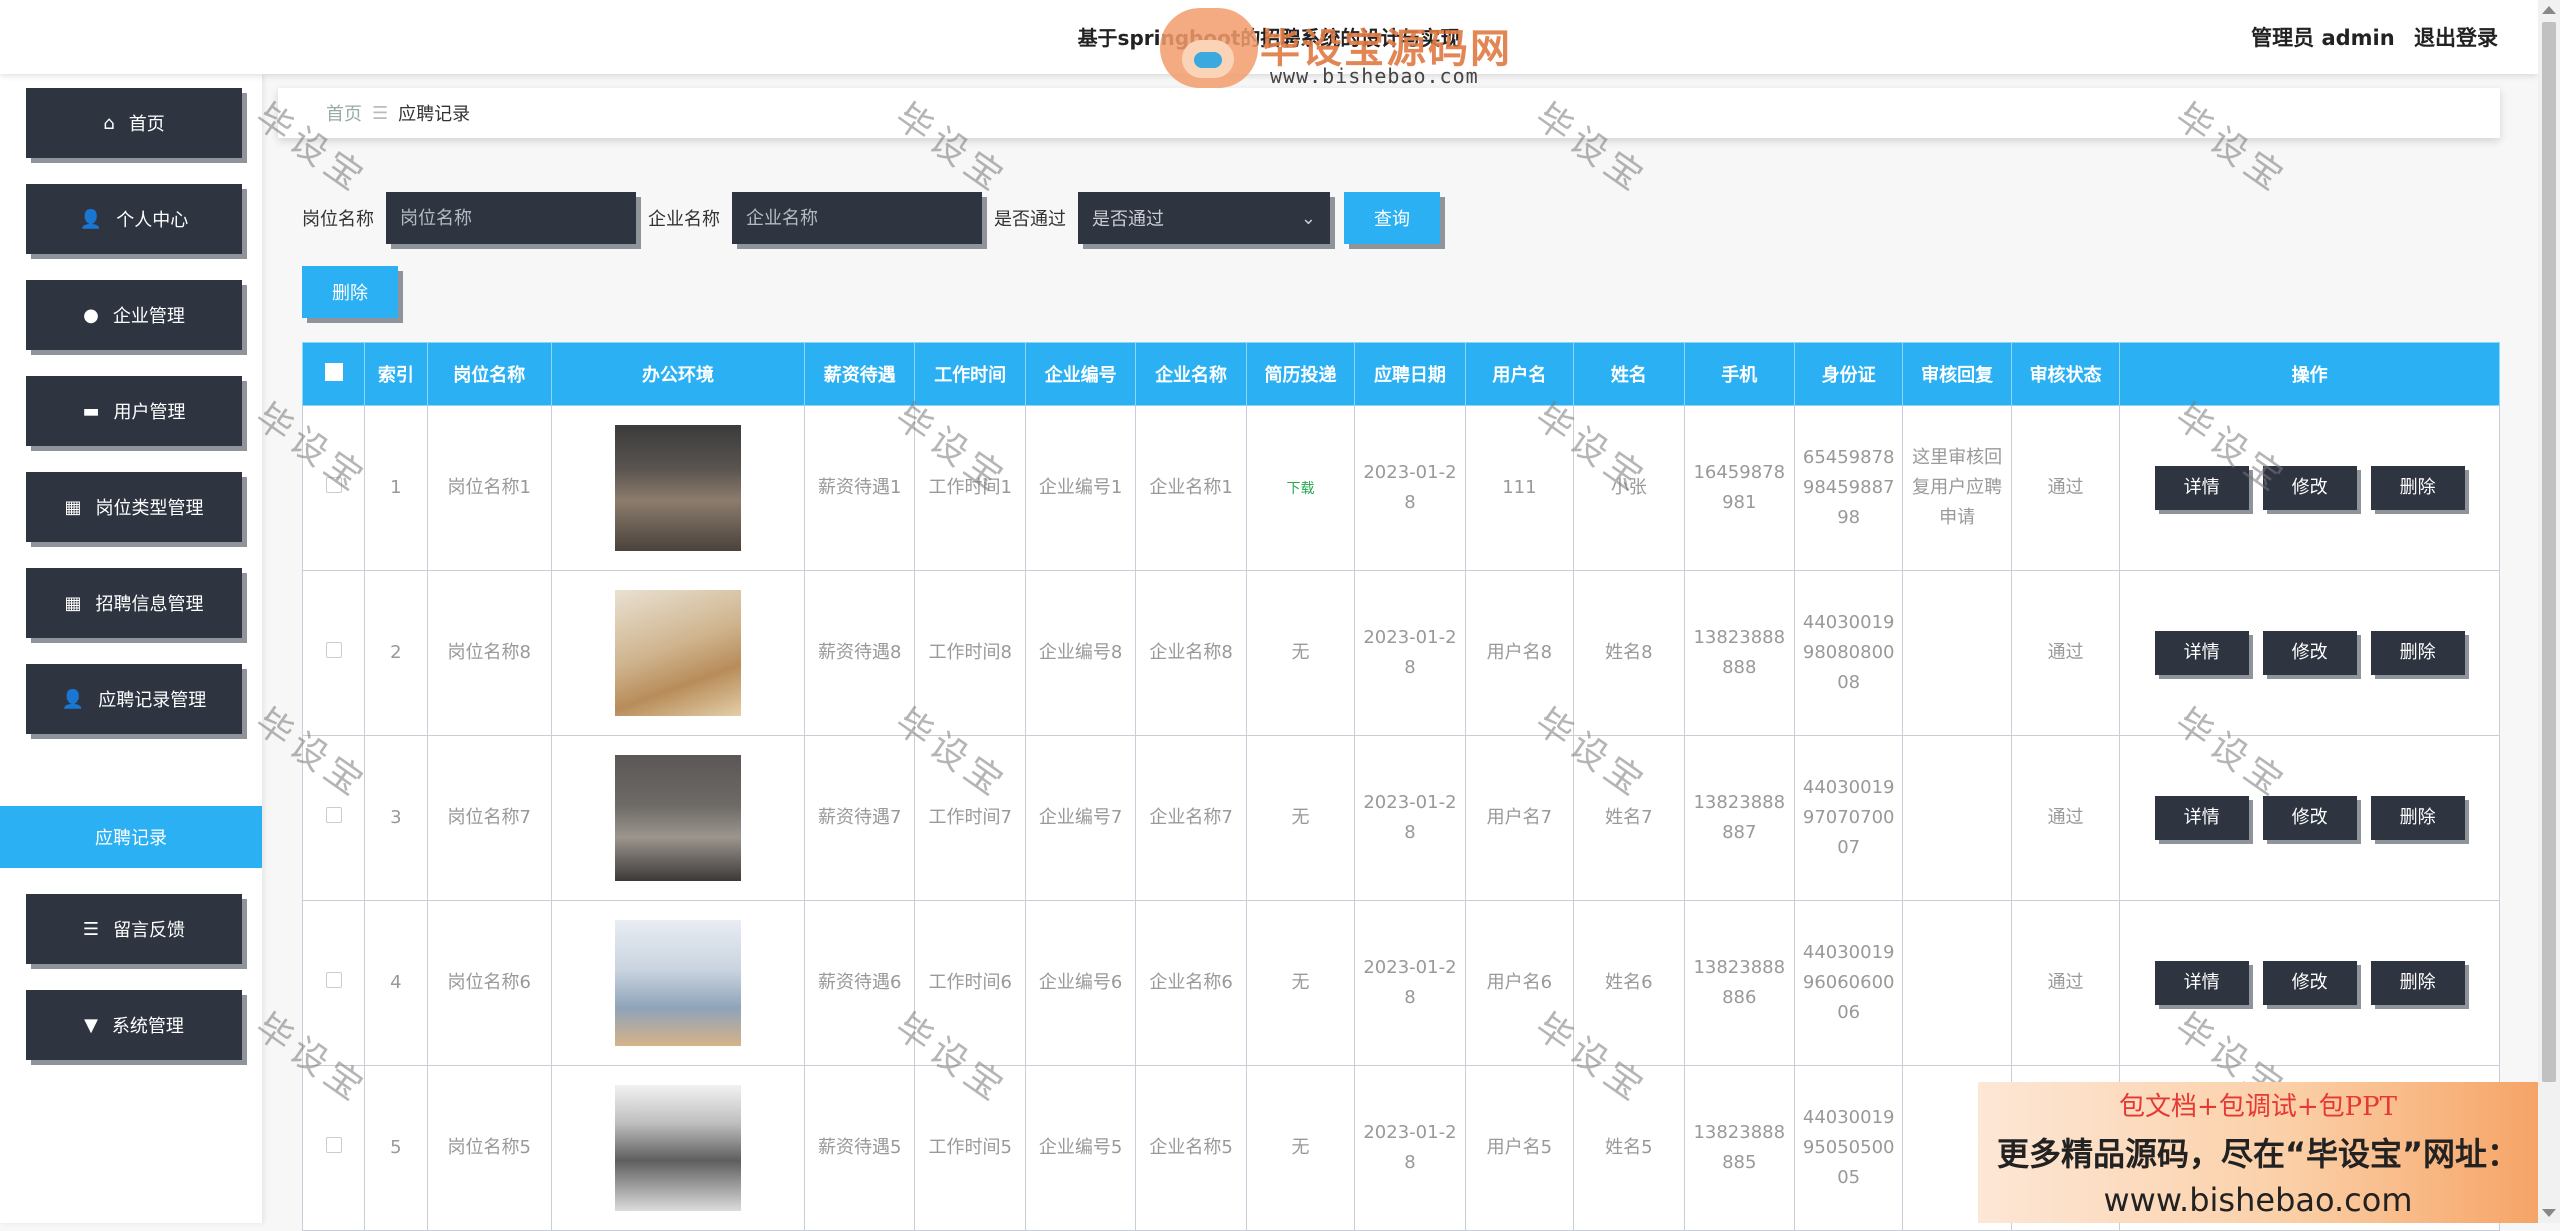 The width and height of the screenshot is (2560, 1231). I want to click on pass-status-value: 是否通过, so click(1128, 219).